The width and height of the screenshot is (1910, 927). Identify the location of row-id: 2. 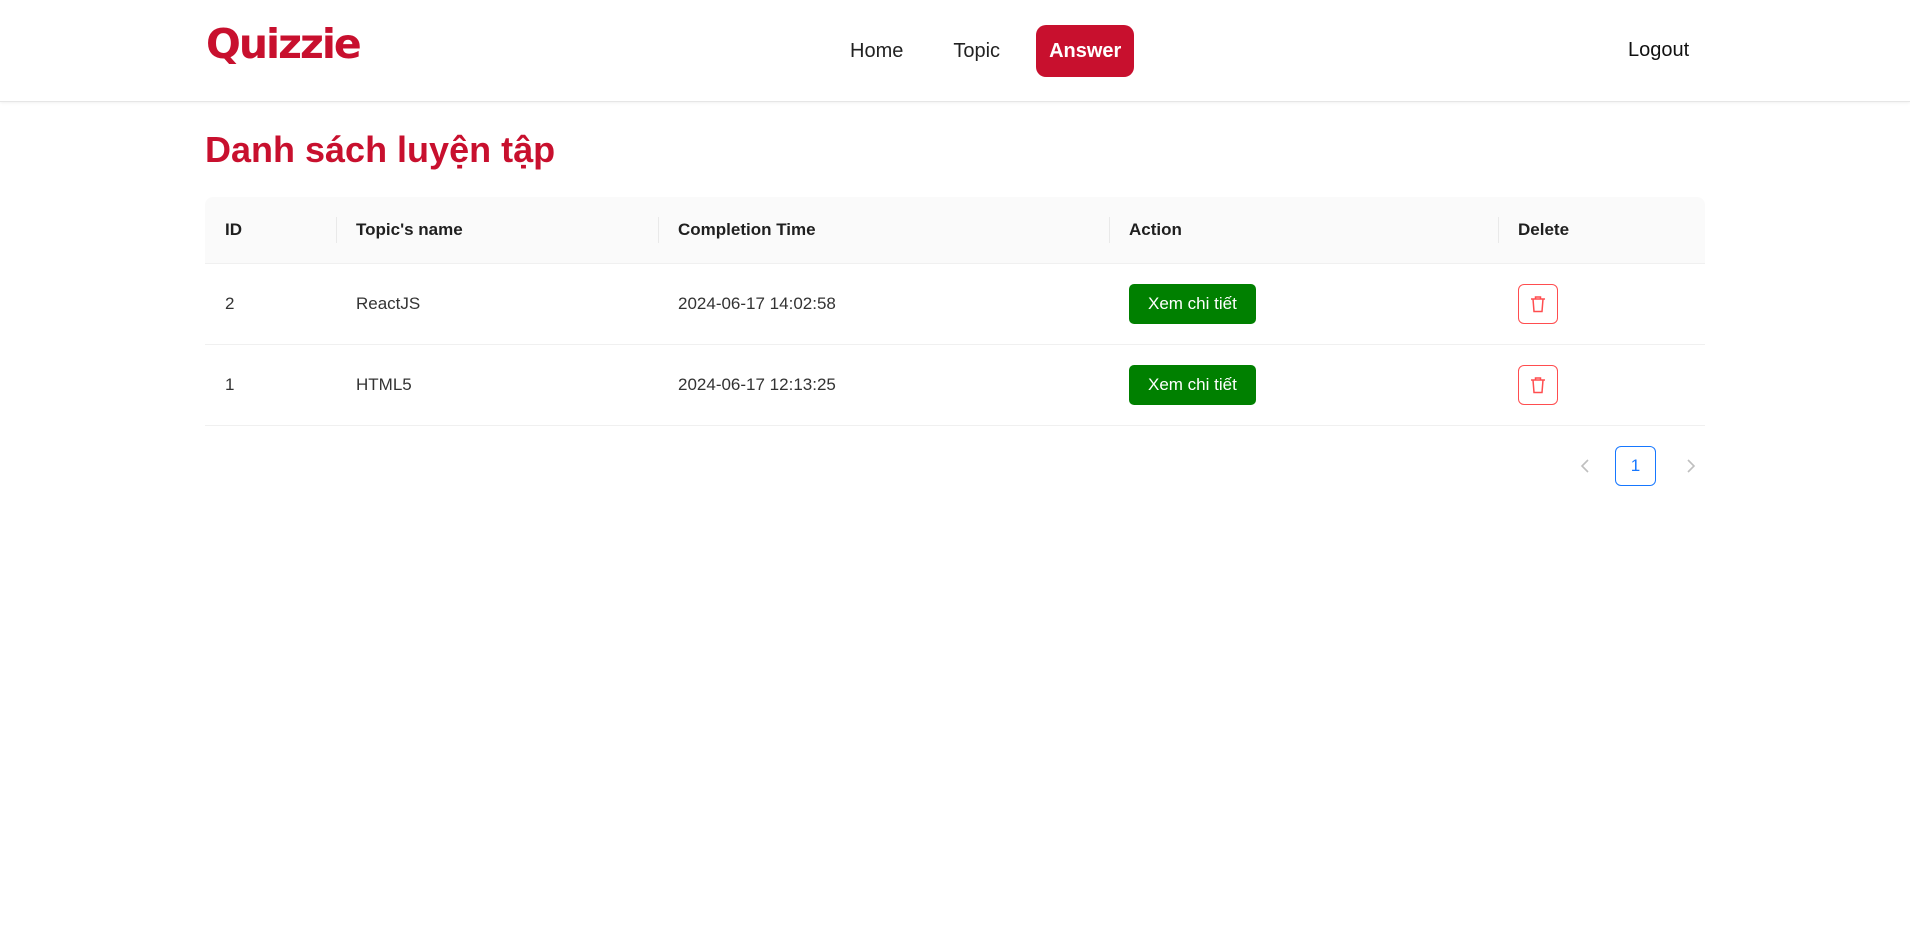
(230, 303).